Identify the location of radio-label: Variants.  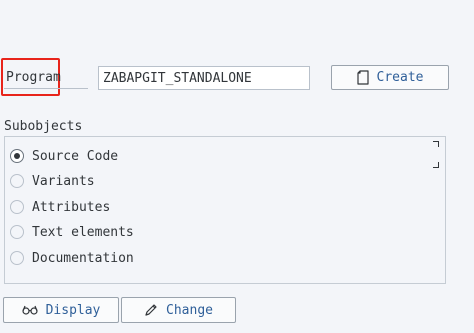
(63, 181).